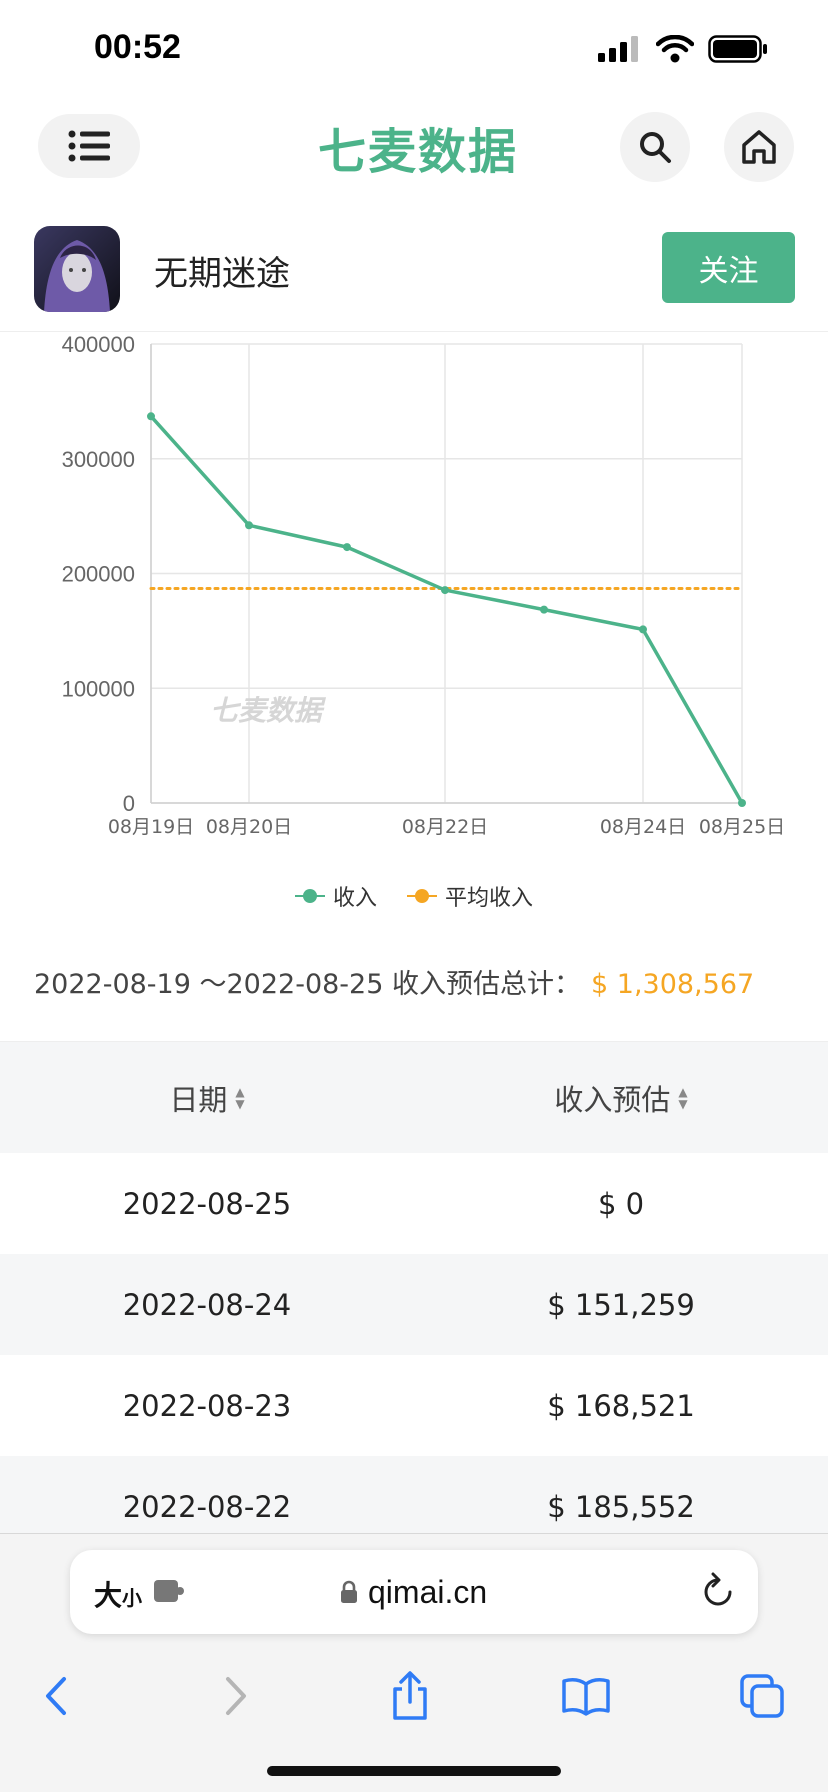 This screenshot has width=828, height=1792. I want to click on book-icon, so click(586, 1697).